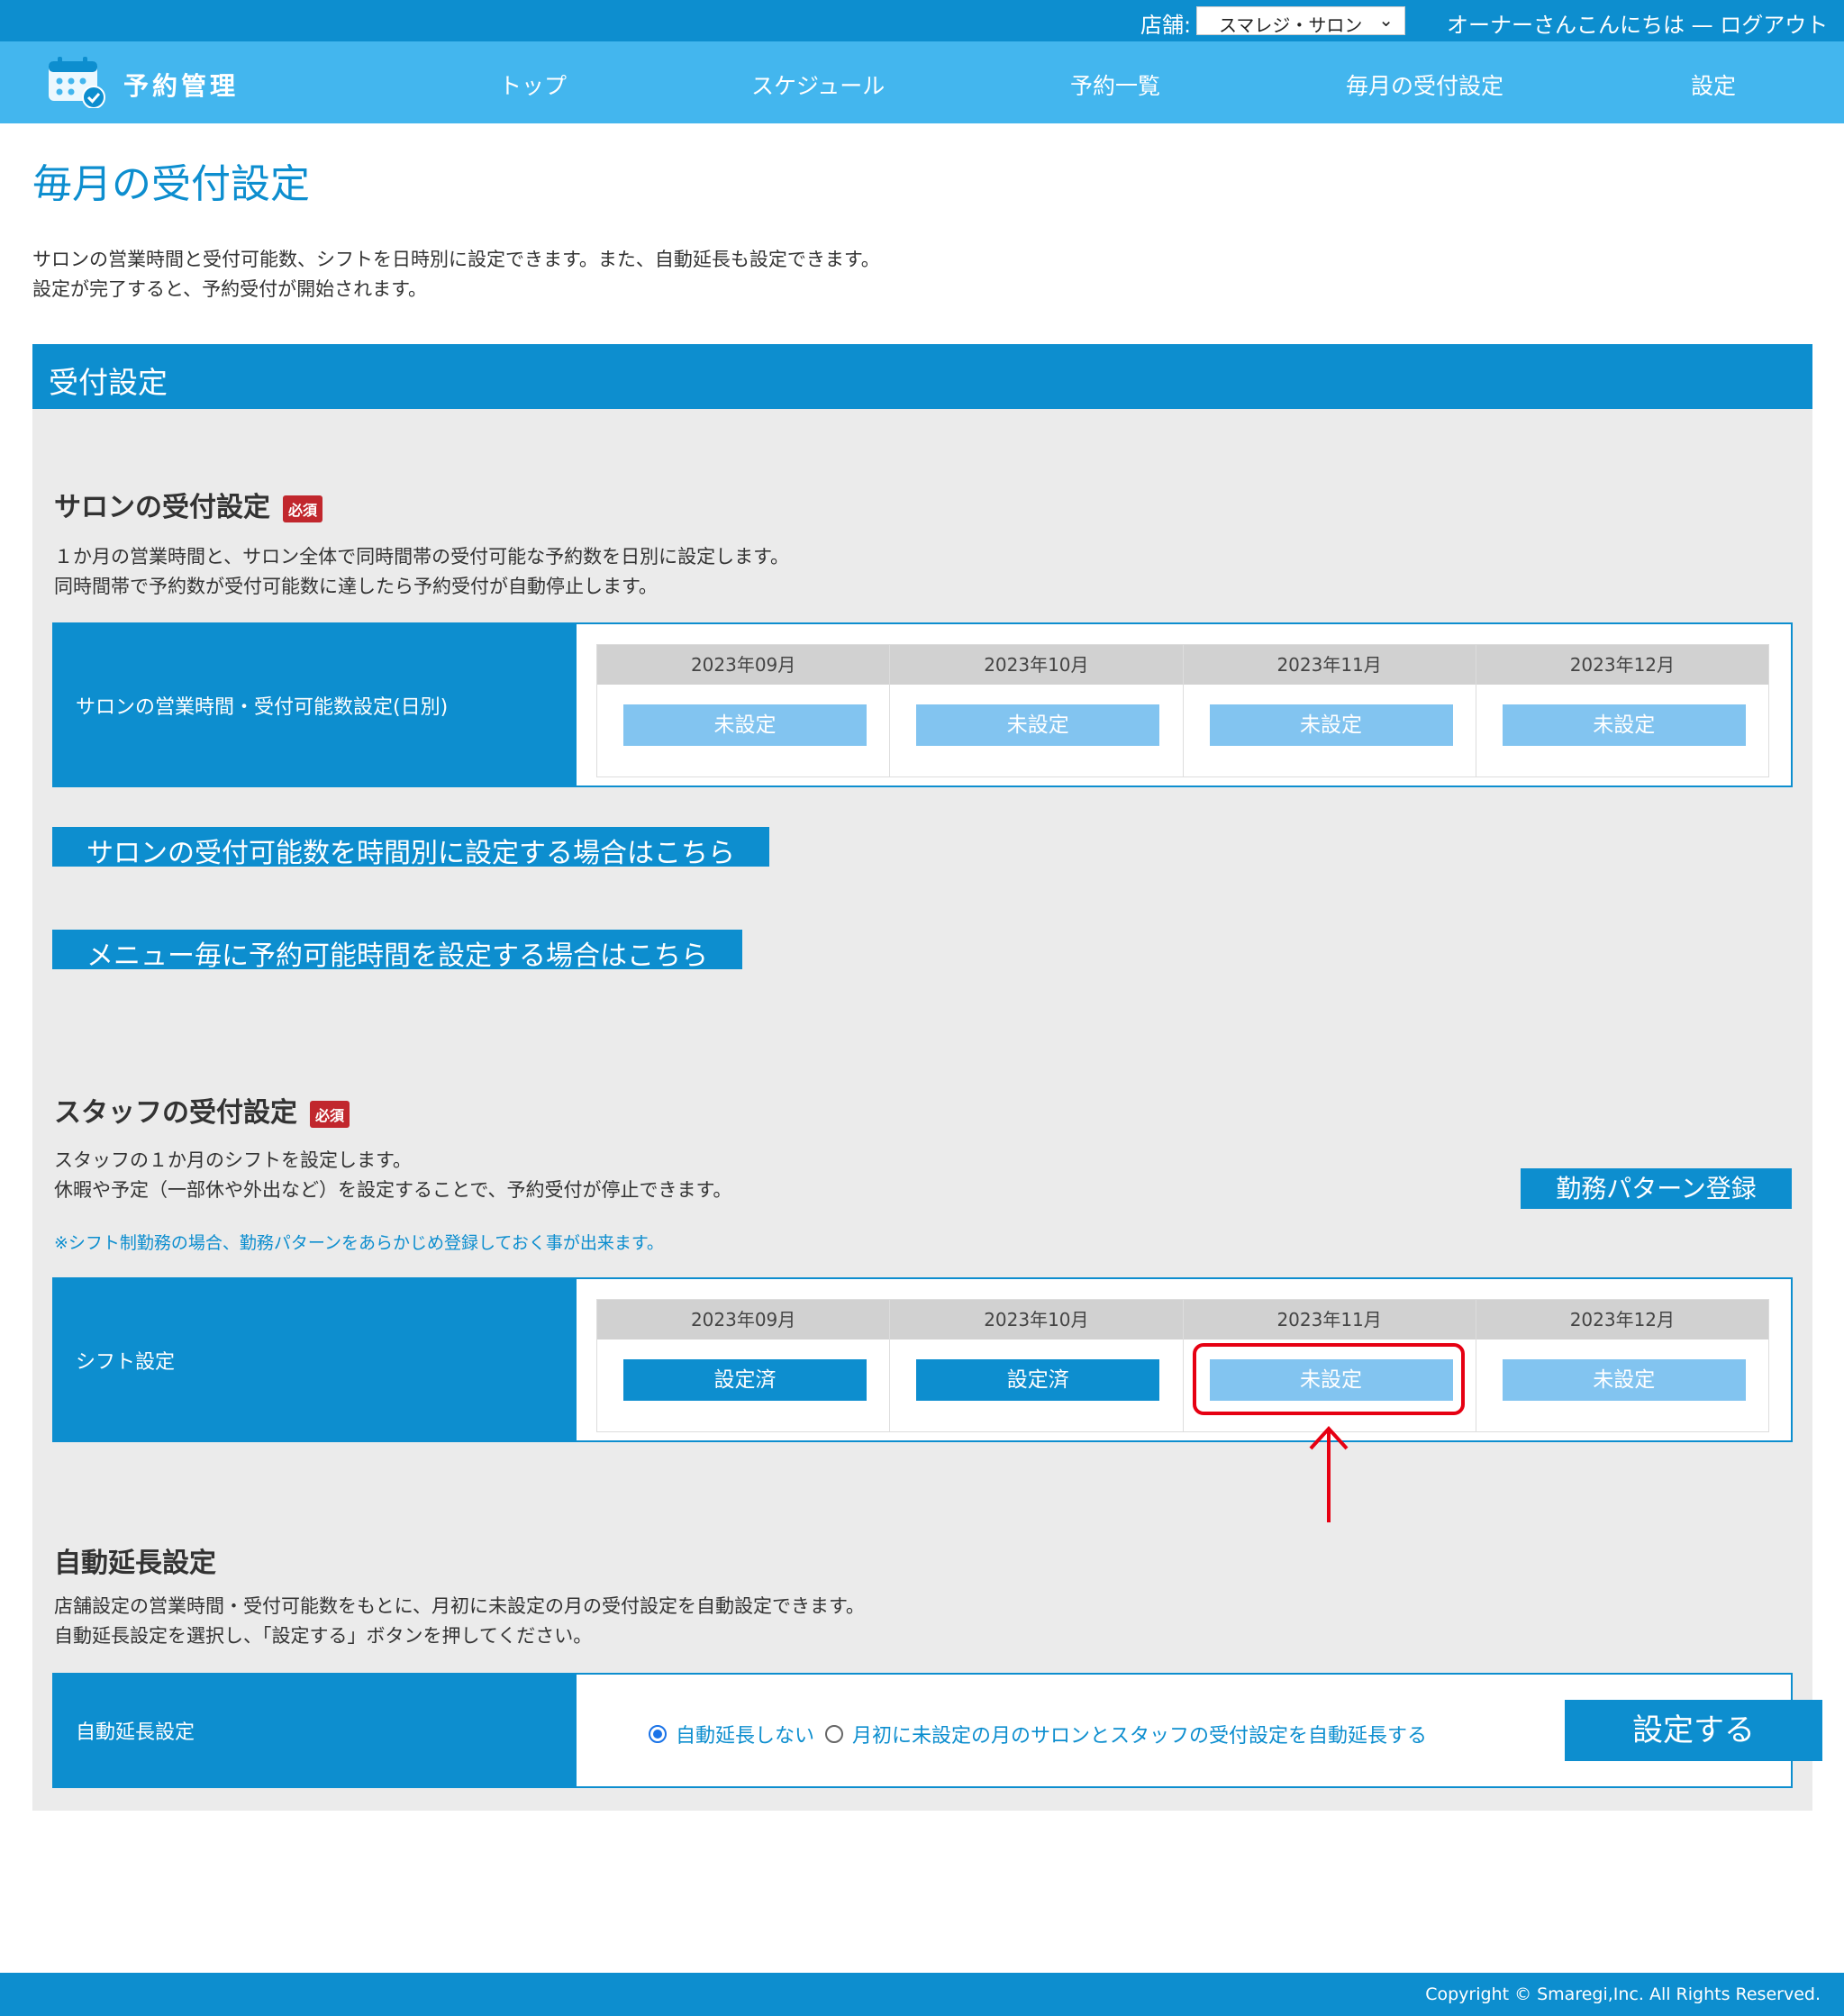 This screenshot has width=1844, height=2016. Describe the element at coordinates (108, 382) in the screenshot. I see `section-title: 受付設定` at that location.